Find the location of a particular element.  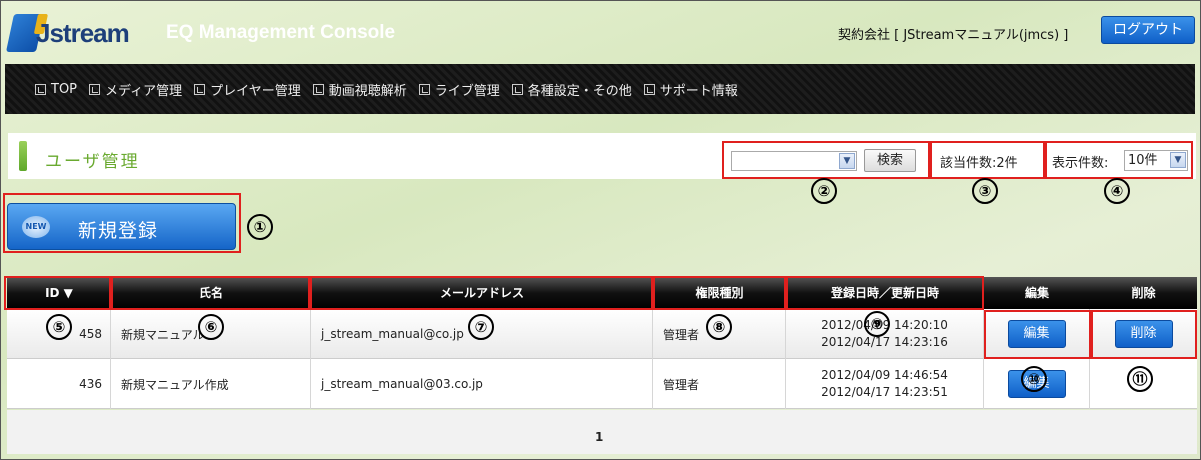

nav-item-support: サポート情報 is located at coordinates (690, 89).